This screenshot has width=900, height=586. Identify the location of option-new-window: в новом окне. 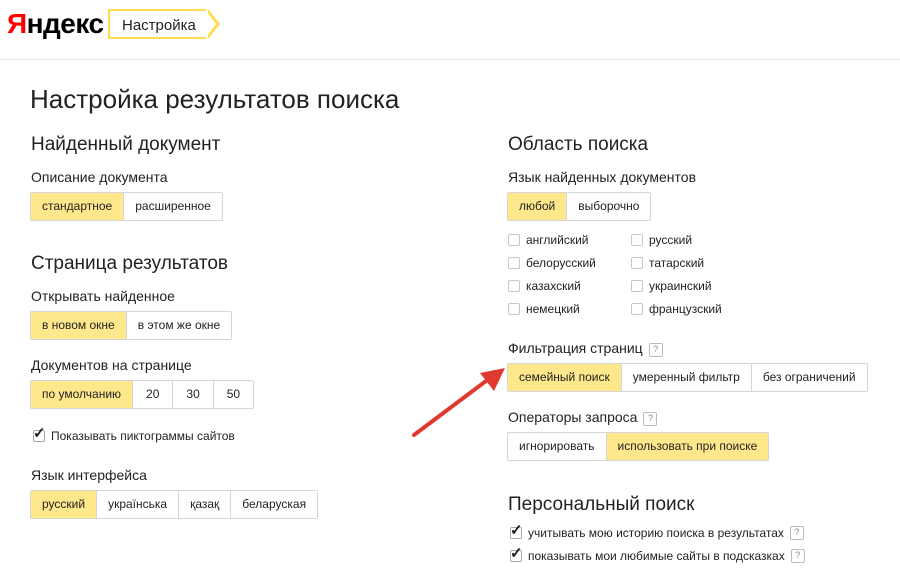
(79, 325).